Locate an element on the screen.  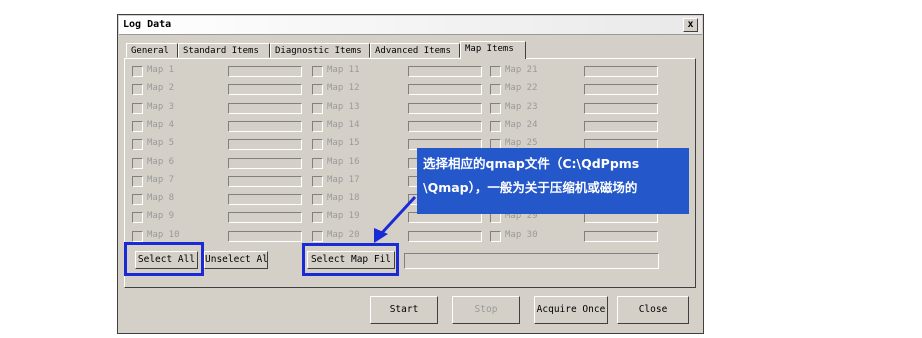
callout-line-1: 选择相应的qmap文件（C:\QdPpms is located at coordinates (531, 163).